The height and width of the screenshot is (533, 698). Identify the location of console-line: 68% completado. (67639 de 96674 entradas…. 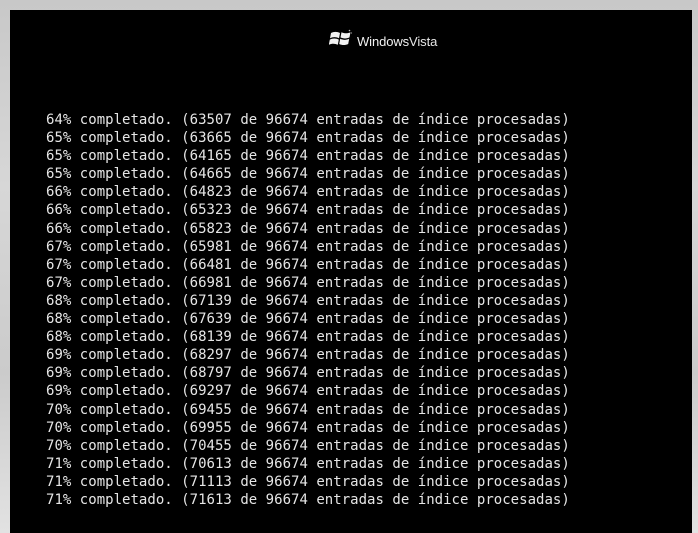
(308, 319).